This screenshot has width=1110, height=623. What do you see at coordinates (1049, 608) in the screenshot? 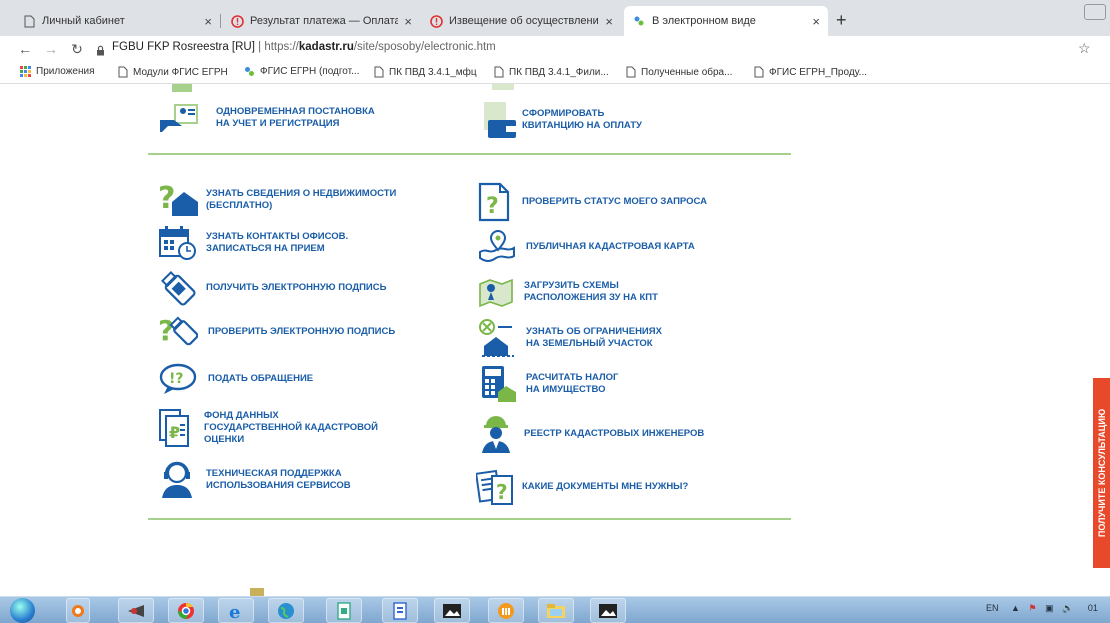
I see `tray-network-icon: ▣` at bounding box center [1049, 608].